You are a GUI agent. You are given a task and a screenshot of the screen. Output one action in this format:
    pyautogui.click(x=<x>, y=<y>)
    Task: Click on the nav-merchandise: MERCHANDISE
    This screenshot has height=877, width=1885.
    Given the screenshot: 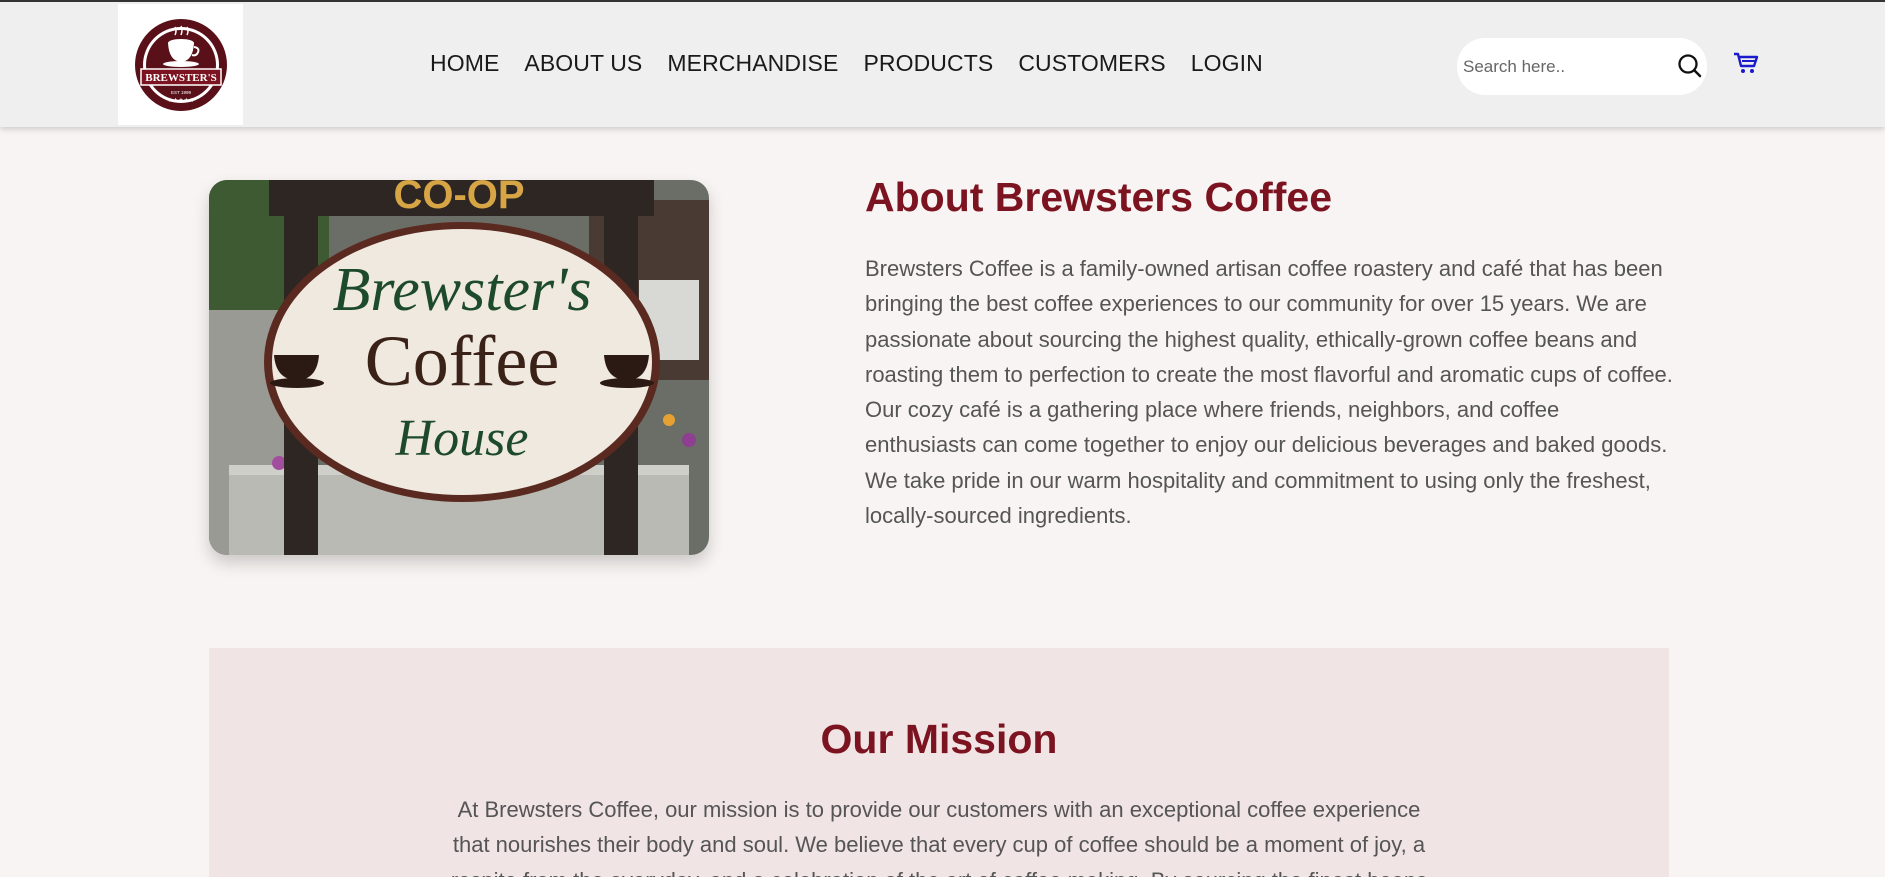 What is the action you would take?
    pyautogui.click(x=752, y=63)
    